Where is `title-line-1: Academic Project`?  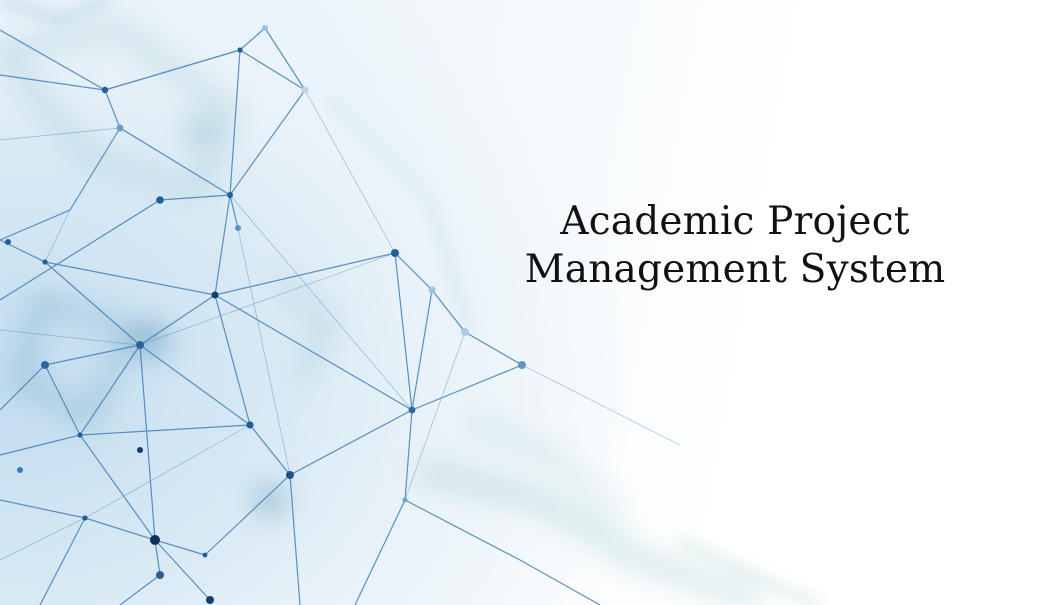
title-line-1: Academic Project is located at coordinates (735, 221).